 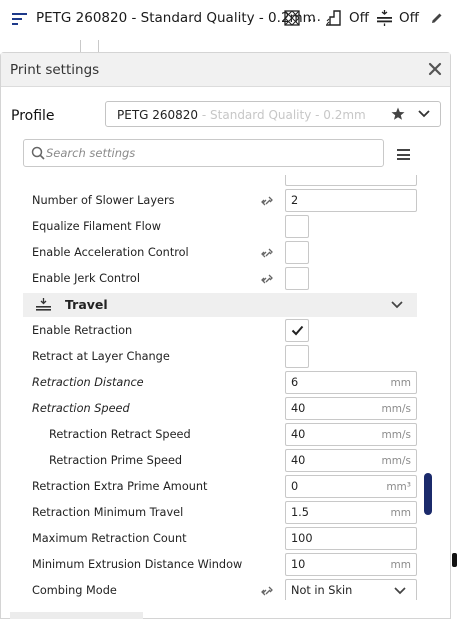 What do you see at coordinates (403, 154) in the screenshot?
I see `settings-visibility-menu-icon` at bounding box center [403, 154].